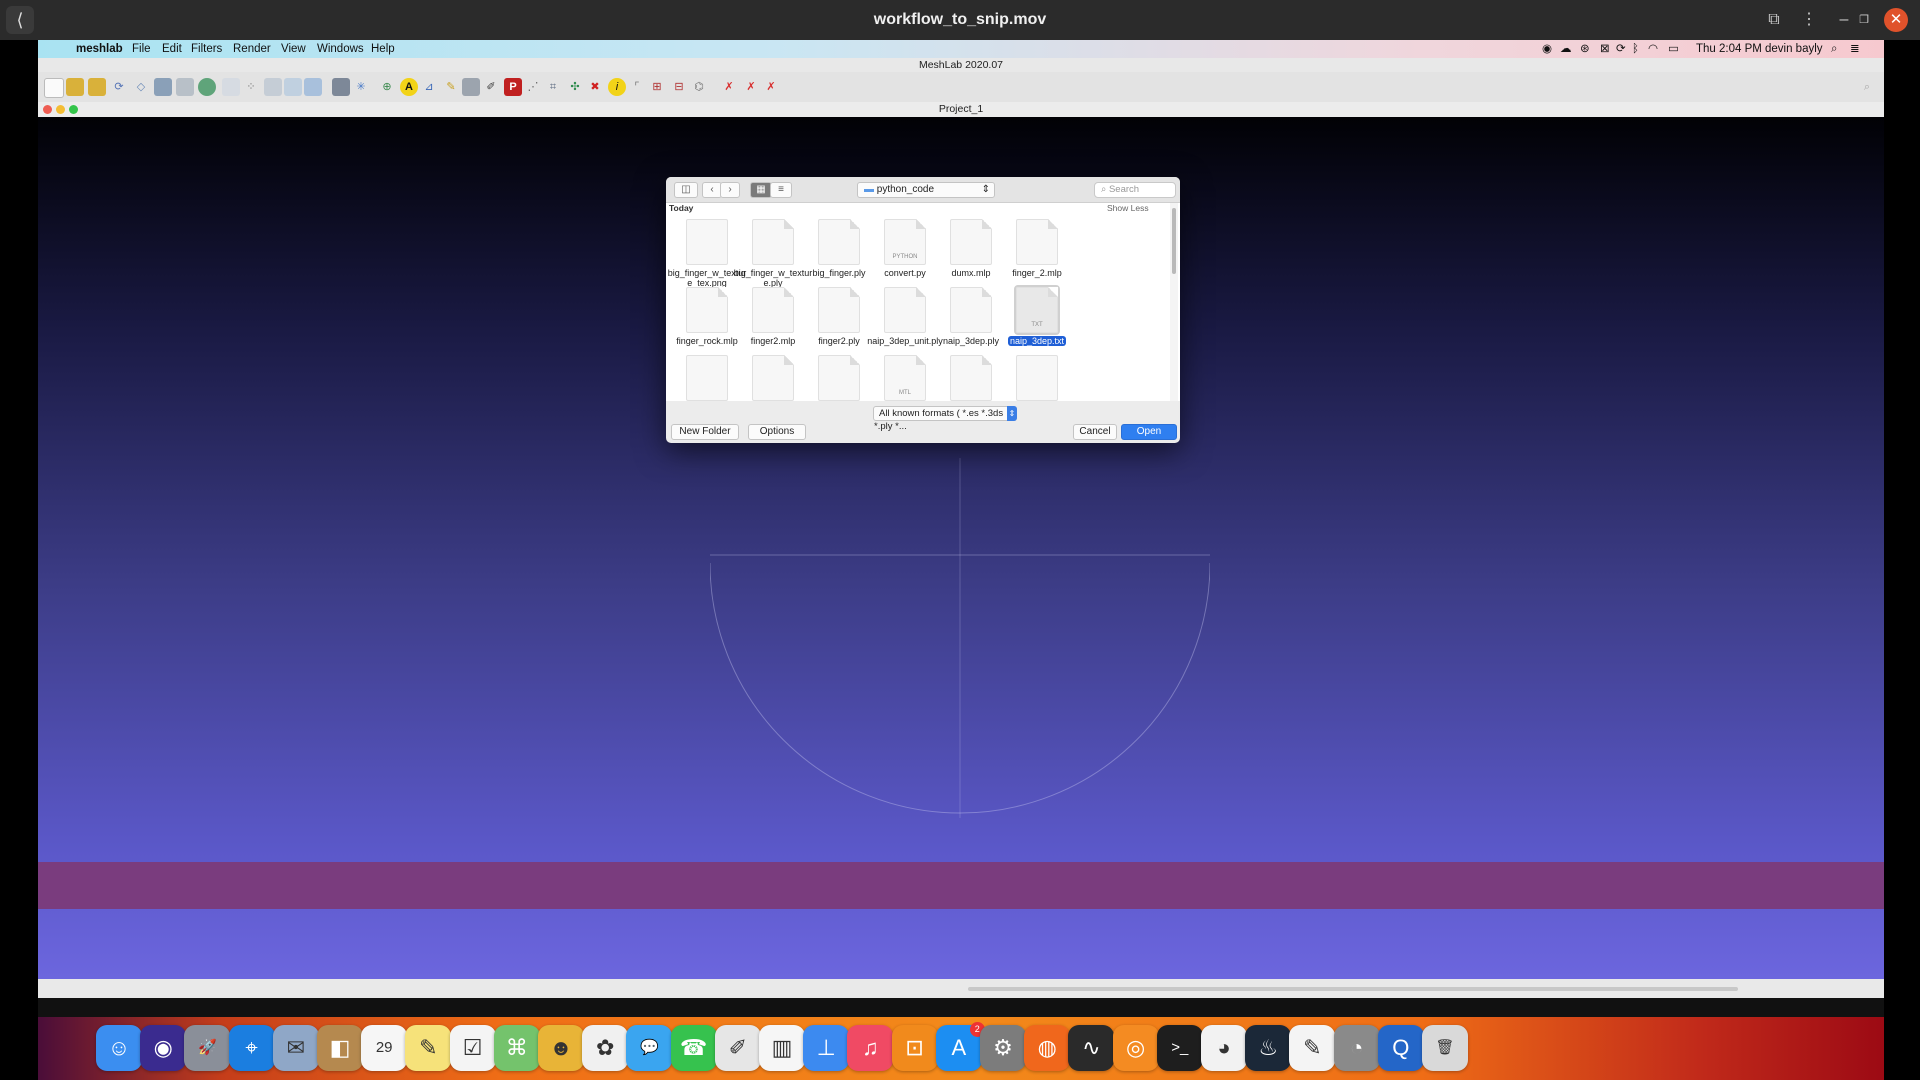 Image resolution: width=1920 pixels, height=1080 pixels. What do you see at coordinates (533, 87) in the screenshot?
I see `pick-points-icon: ⋰` at bounding box center [533, 87].